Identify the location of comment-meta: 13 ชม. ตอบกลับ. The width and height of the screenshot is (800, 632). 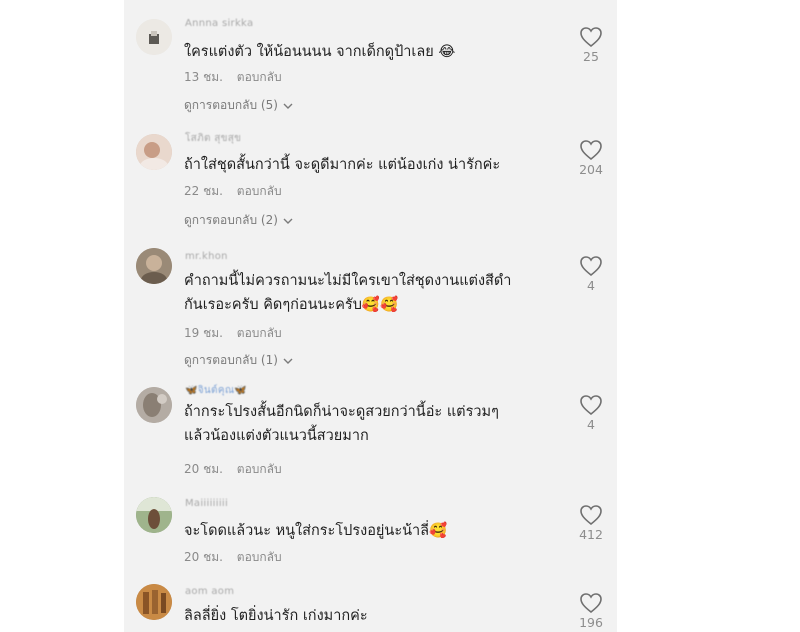
(233, 77).